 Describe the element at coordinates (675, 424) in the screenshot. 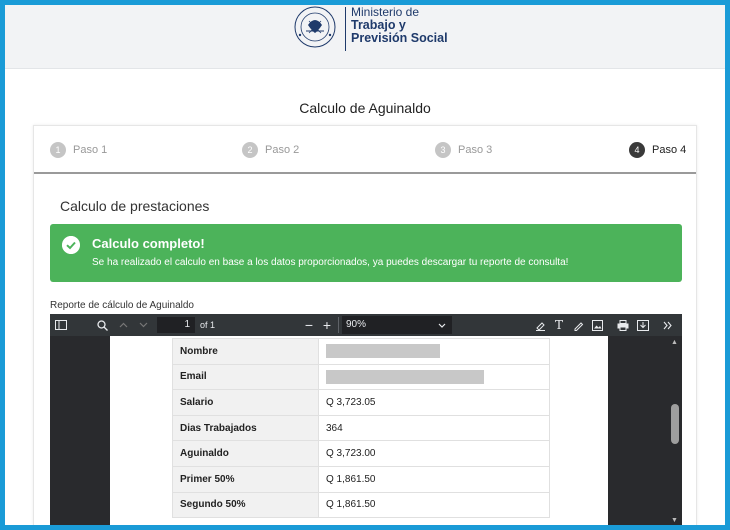

I see `scroll-thumb` at that location.